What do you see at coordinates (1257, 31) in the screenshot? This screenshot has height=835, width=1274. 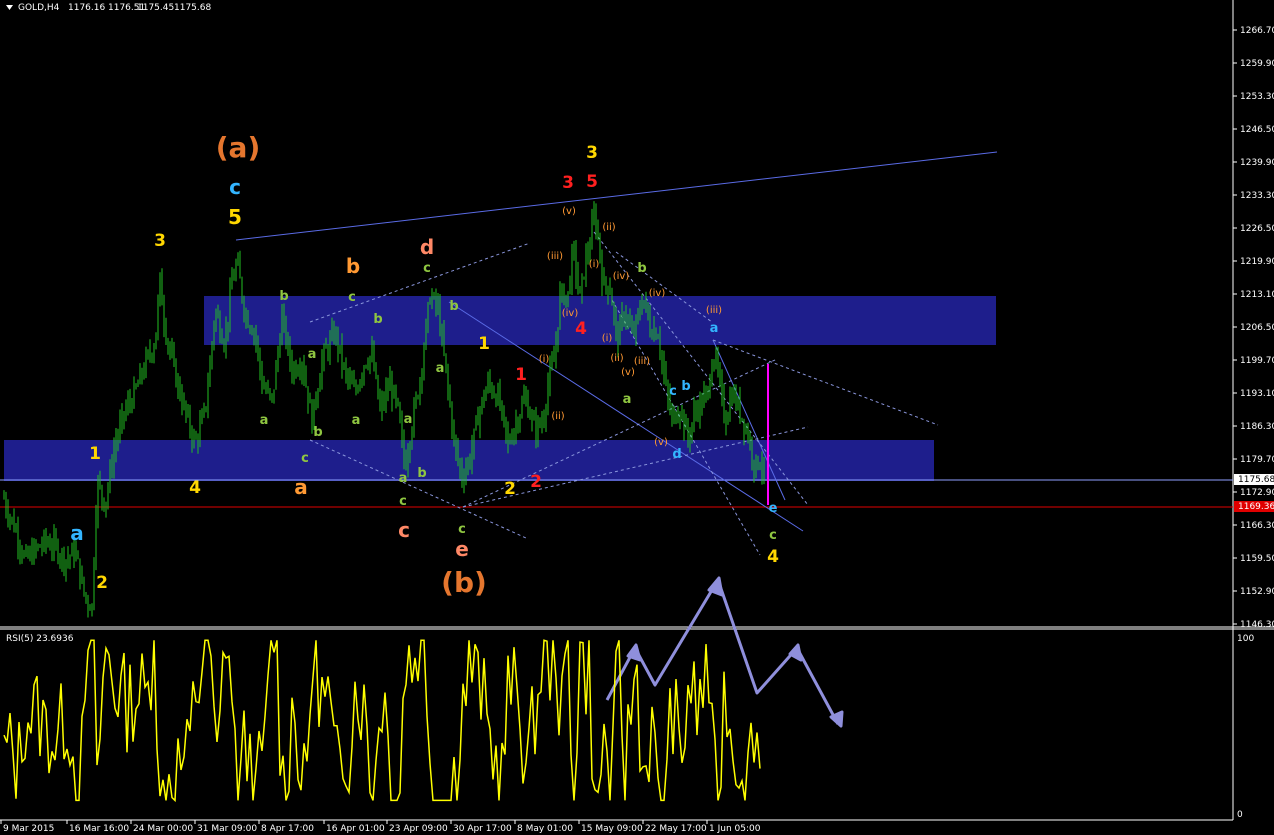 I see `price-tick-label: 1266.70` at bounding box center [1257, 31].